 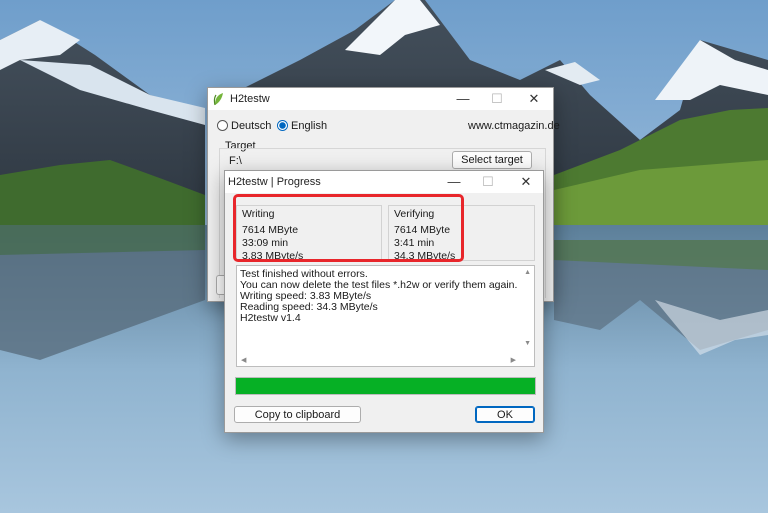 What do you see at coordinates (251, 126) in the screenshot?
I see `radio-deutsch-label: Deutsch` at bounding box center [251, 126].